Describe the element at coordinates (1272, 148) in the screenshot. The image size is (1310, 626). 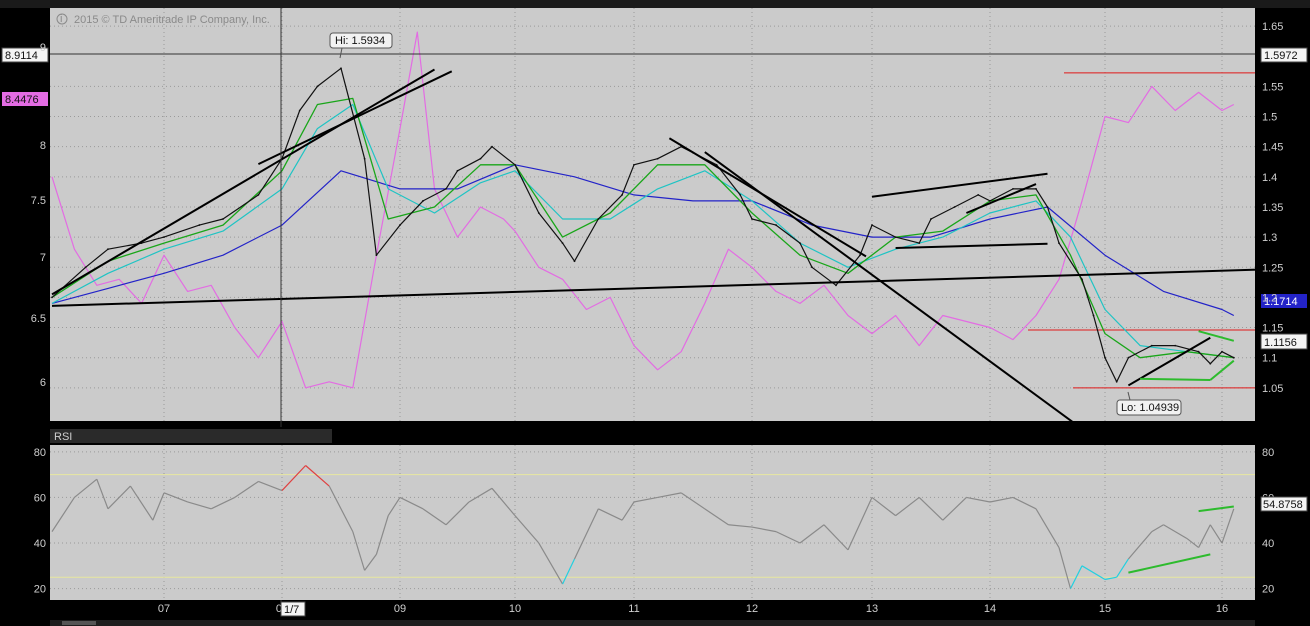
I see `right-axis-tick-label: 1.45` at that location.